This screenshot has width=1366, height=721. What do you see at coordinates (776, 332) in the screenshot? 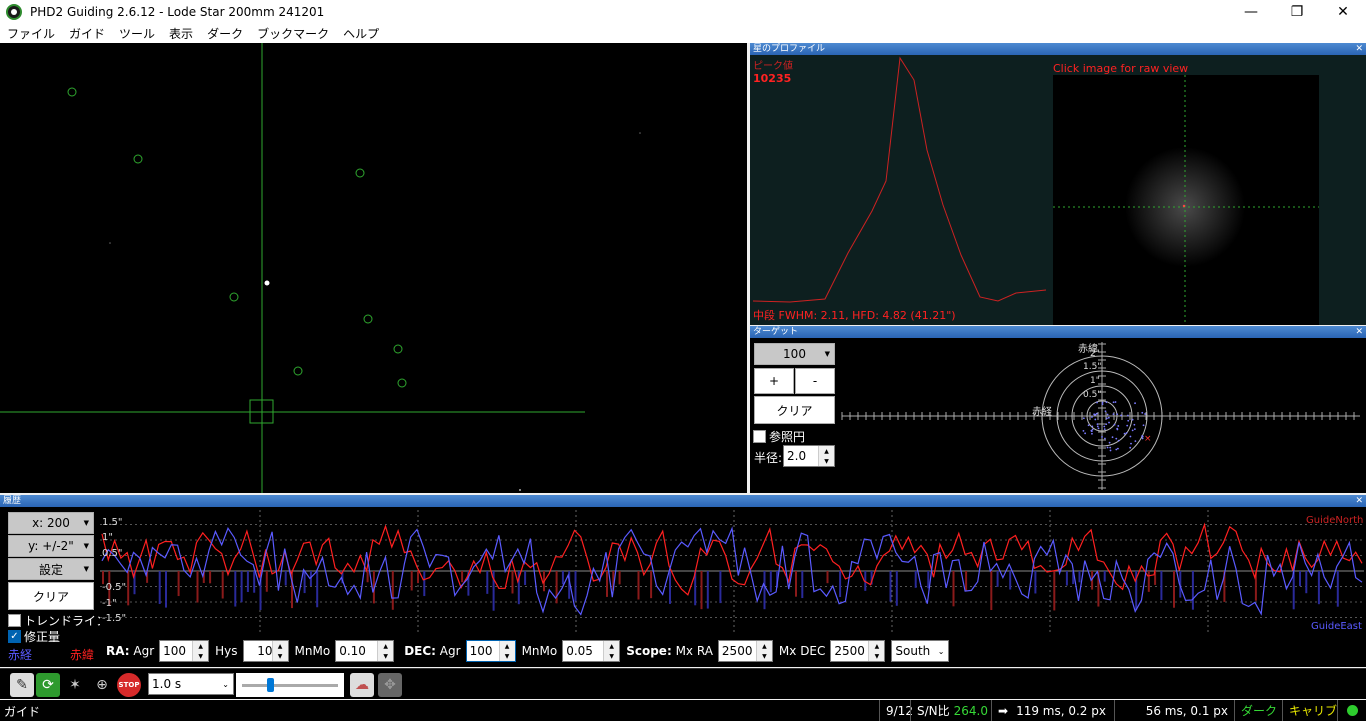
I see `target-pane-title: ターゲット` at bounding box center [776, 332].